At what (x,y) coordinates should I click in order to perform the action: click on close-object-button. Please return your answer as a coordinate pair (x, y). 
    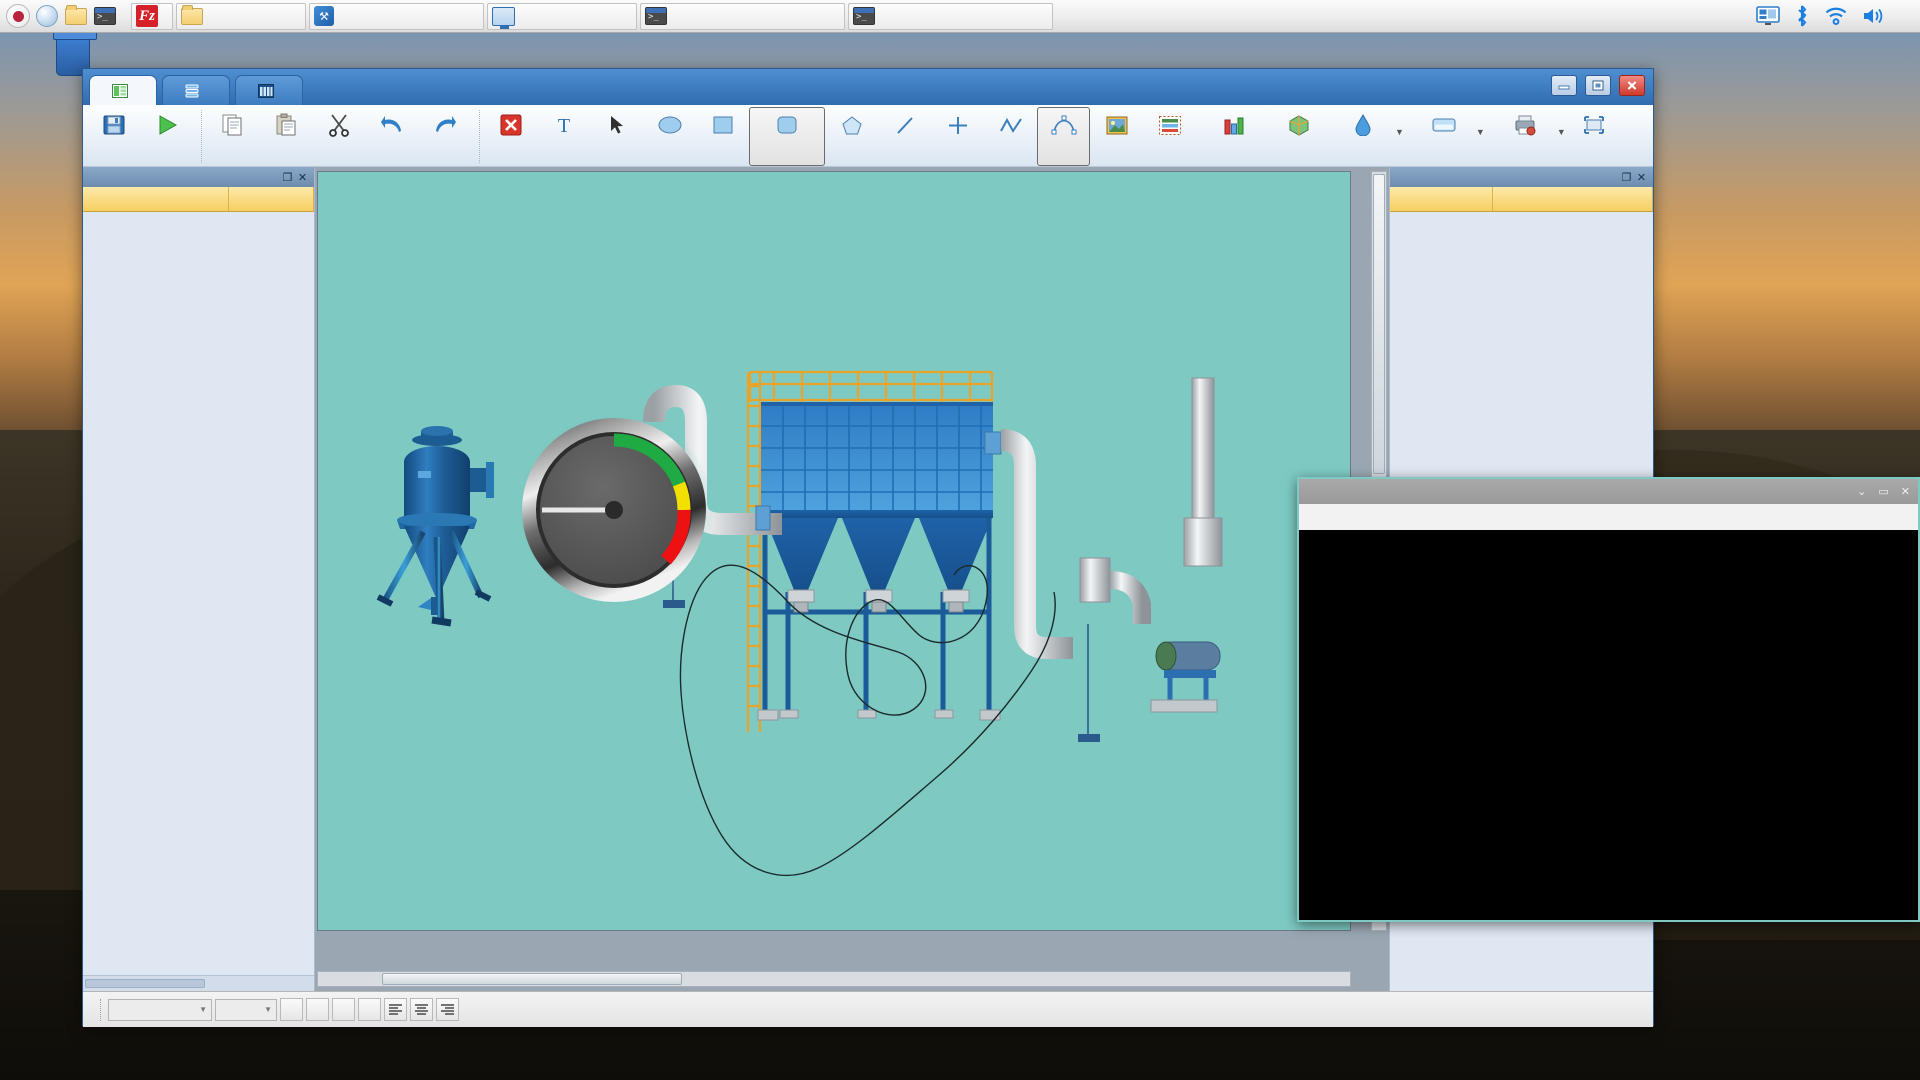
    Looking at the image, I should click on (510, 136).